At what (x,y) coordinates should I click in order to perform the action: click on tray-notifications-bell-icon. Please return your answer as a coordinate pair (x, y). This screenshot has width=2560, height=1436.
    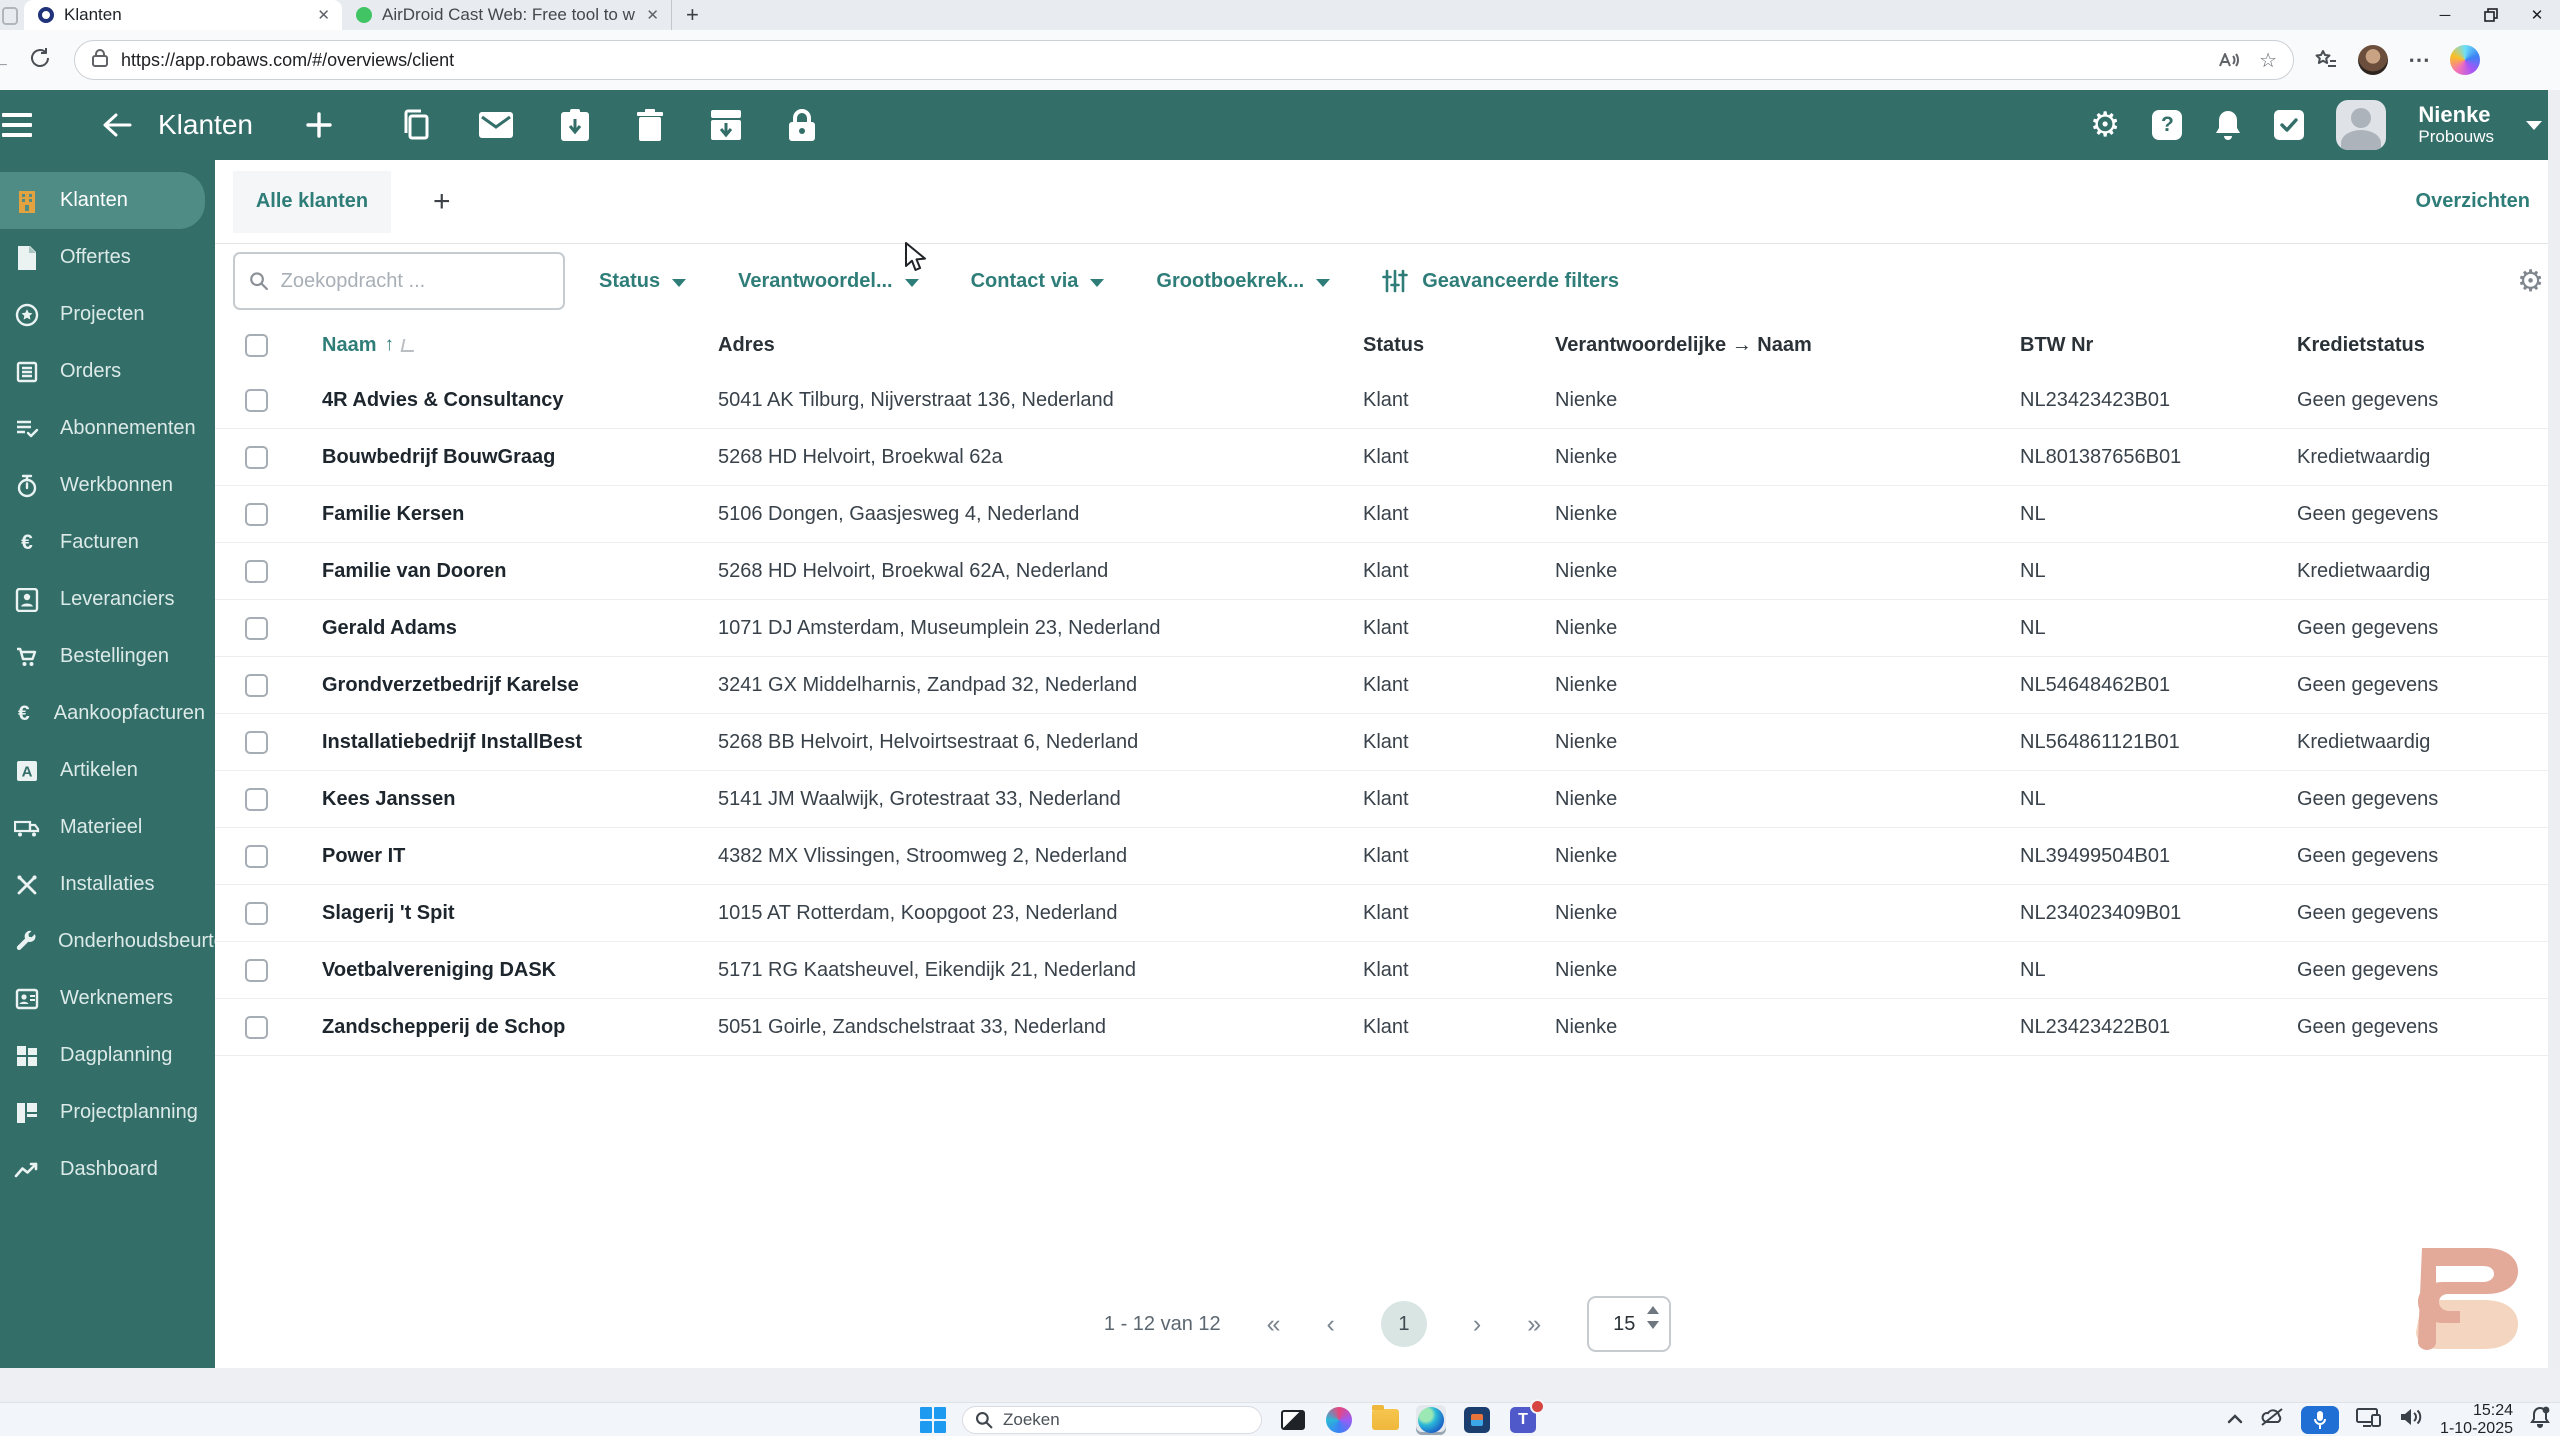
    Looking at the image, I should click on (2540, 1419).